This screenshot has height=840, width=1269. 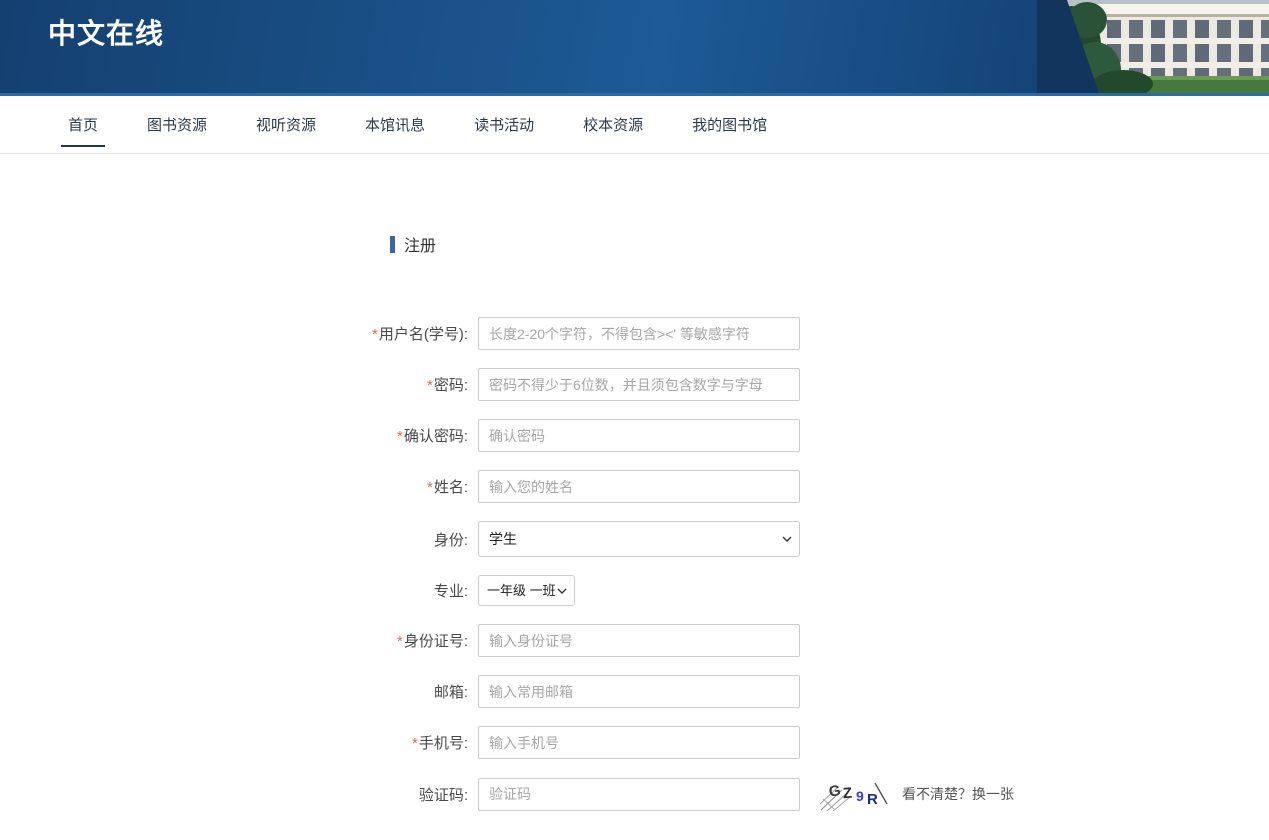 I want to click on form-row-password: *密码:, so click(x=634, y=384).